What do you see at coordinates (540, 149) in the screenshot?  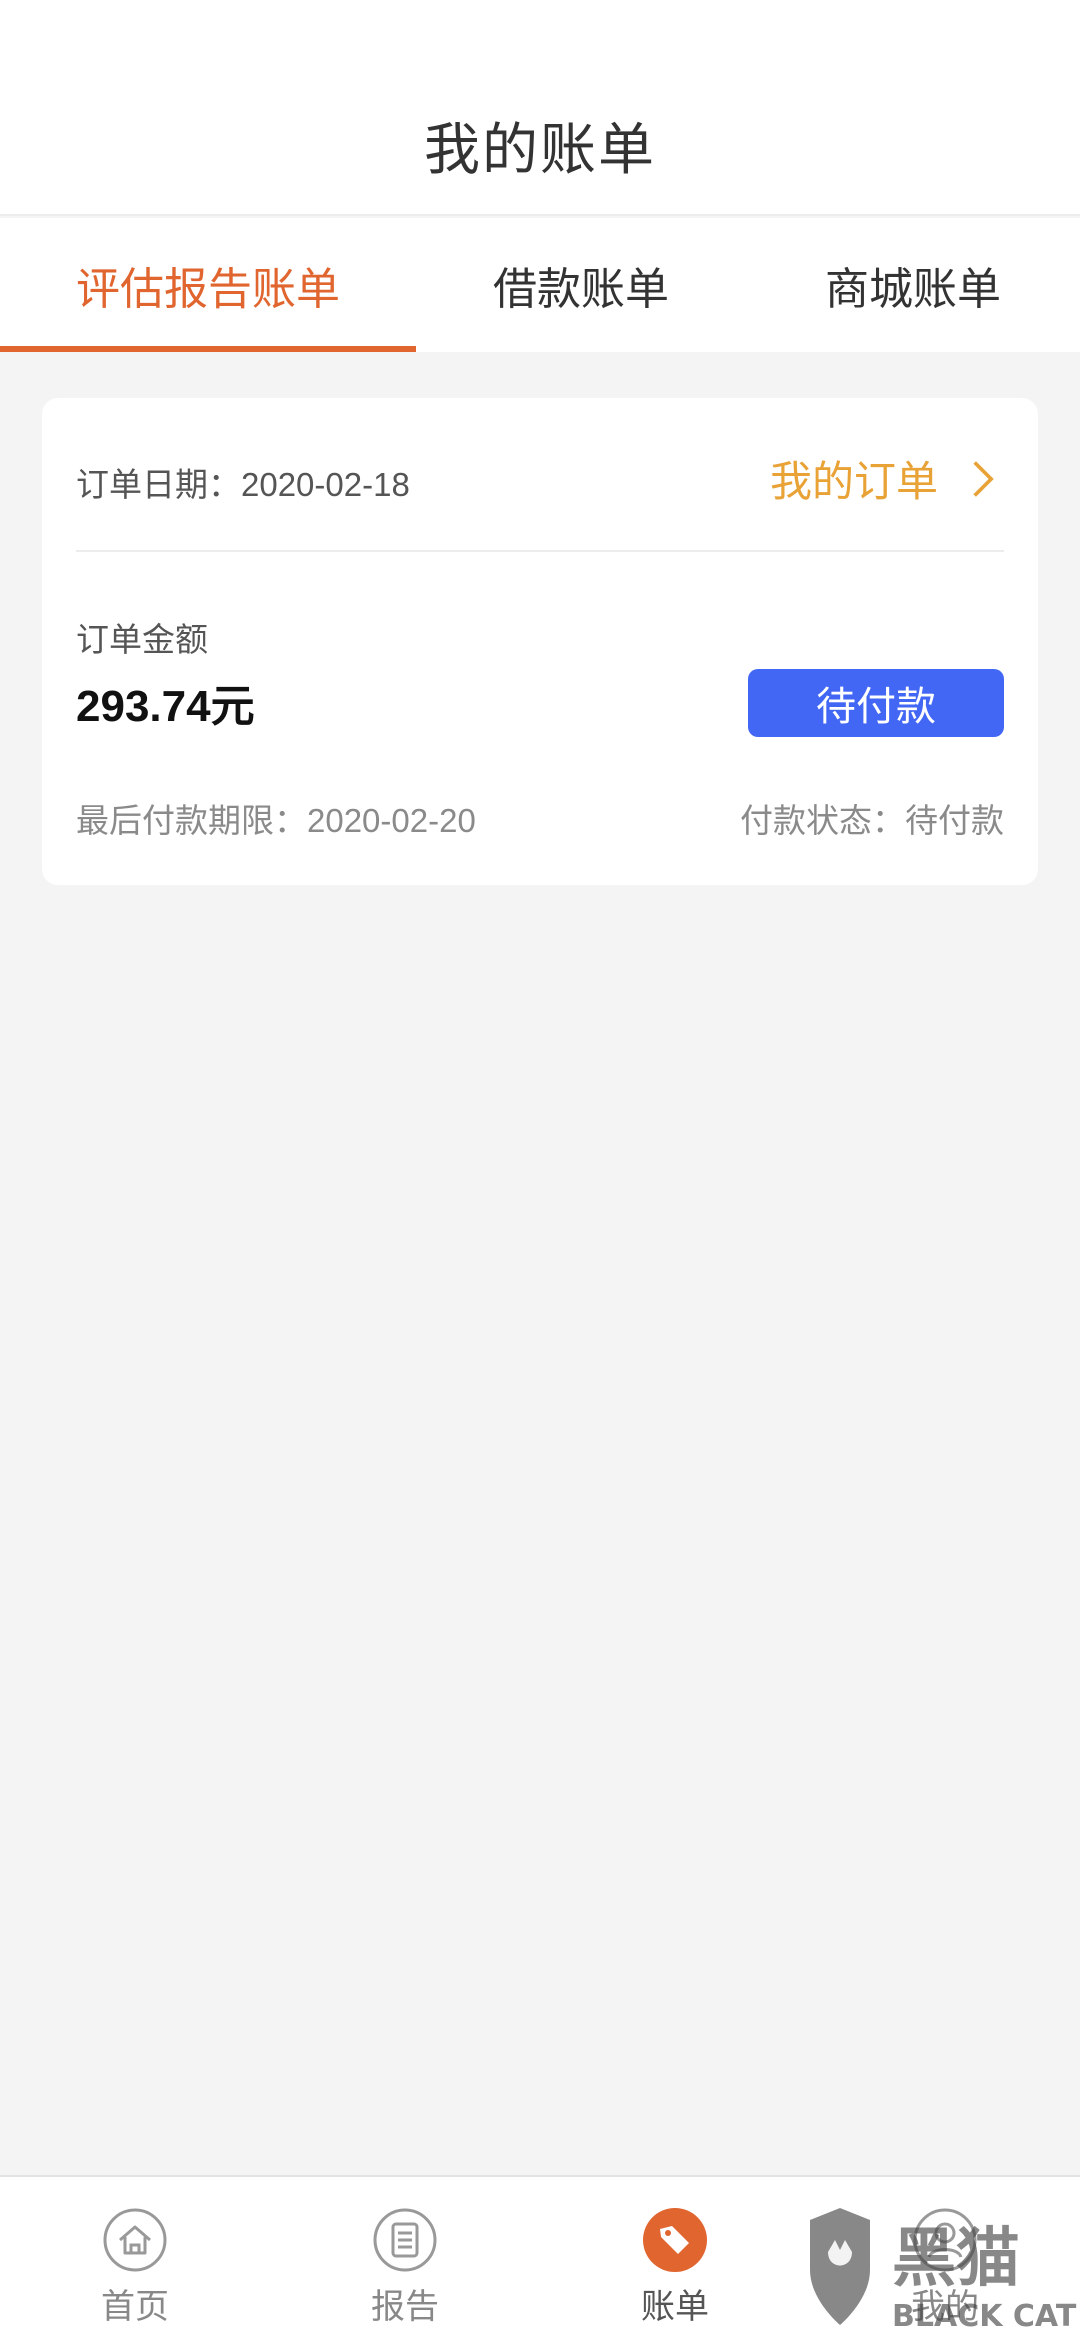 I see `page-title: 我的账单` at bounding box center [540, 149].